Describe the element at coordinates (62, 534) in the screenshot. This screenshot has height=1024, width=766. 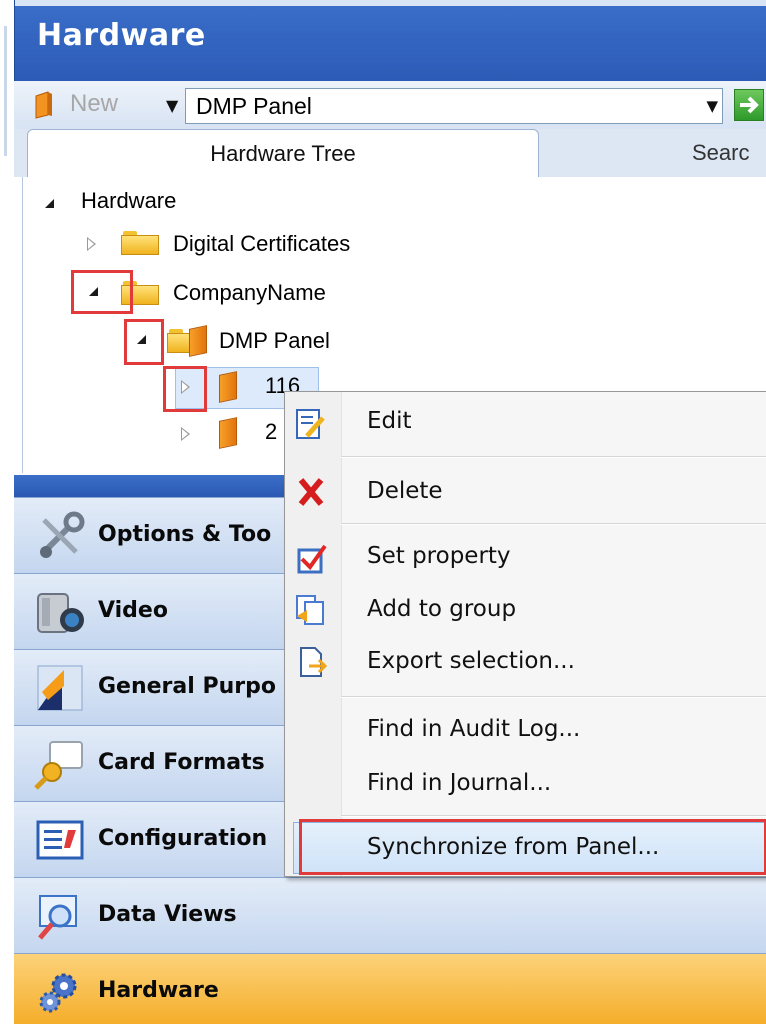
I see `tools-icon` at that location.